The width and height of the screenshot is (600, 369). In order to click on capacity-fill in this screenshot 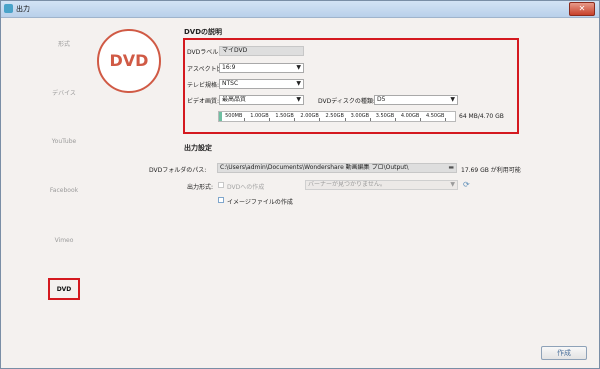, I will do `click(221, 116)`.